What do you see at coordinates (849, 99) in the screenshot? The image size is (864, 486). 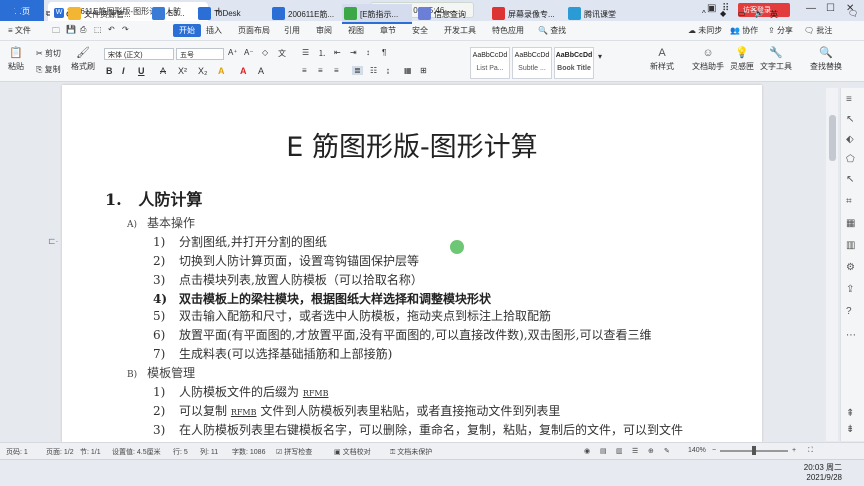 I see `panel-collapse-icon: ≡` at bounding box center [849, 99].